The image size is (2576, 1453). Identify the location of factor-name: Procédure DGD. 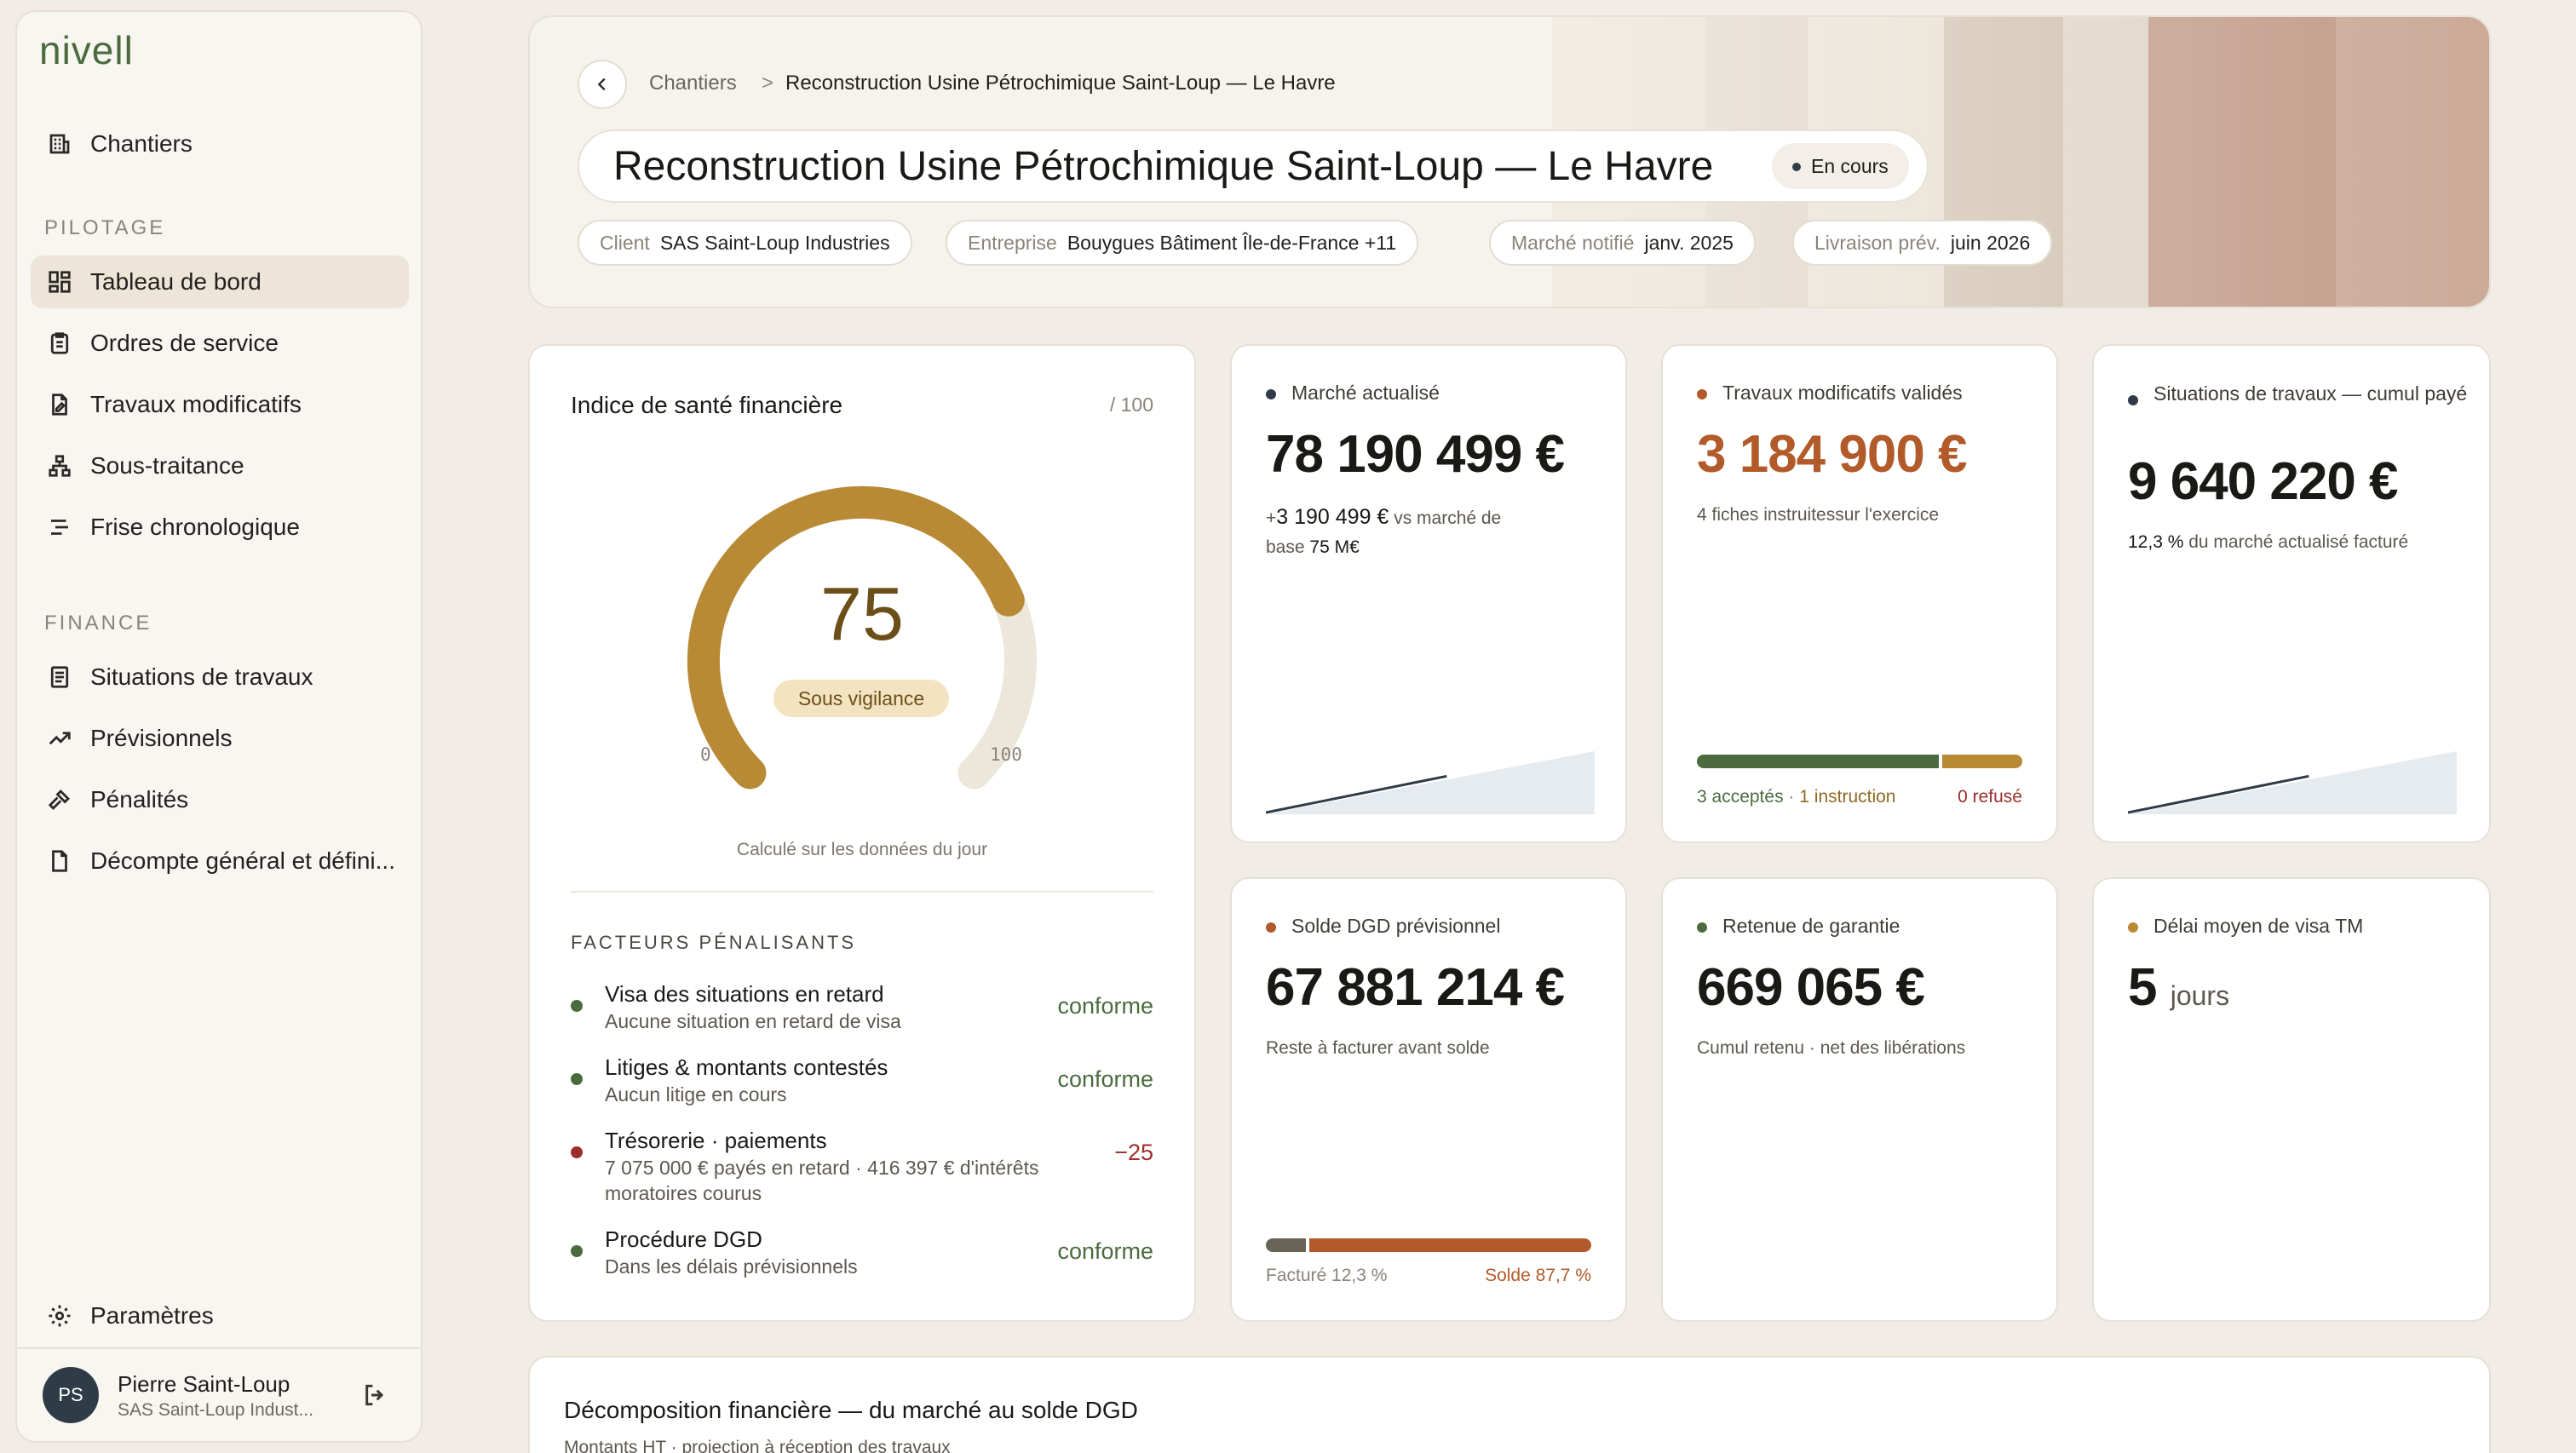
(684, 1239).